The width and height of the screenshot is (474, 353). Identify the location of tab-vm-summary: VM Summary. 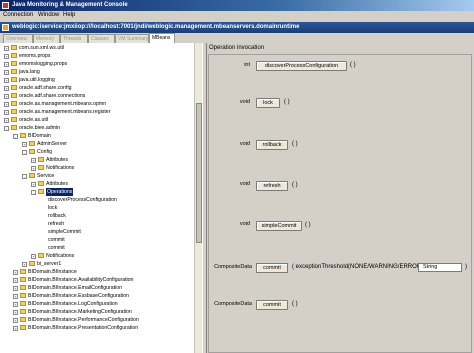
(132, 38).